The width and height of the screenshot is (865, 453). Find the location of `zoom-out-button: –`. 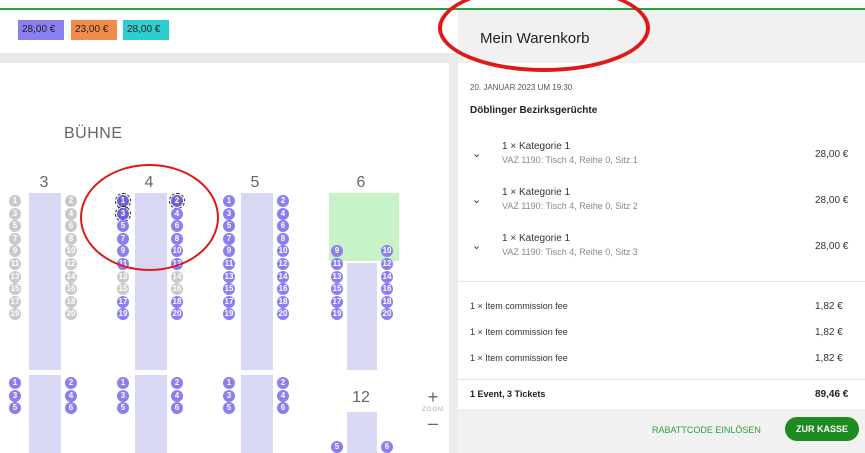

zoom-out-button: – is located at coordinates (433, 423).